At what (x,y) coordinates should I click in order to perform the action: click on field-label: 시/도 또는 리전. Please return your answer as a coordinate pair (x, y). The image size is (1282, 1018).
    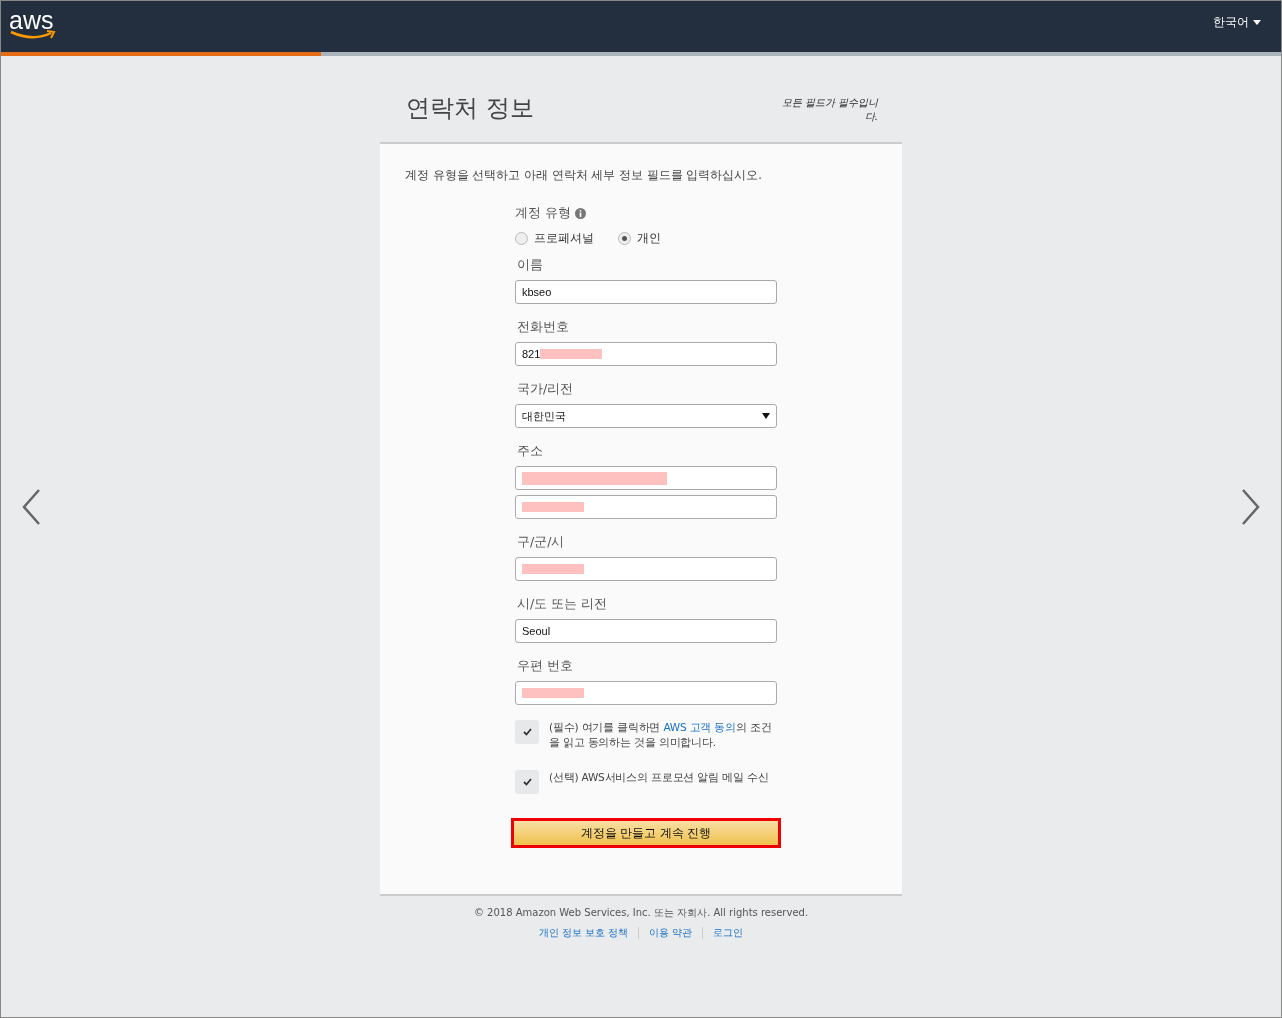
    Looking at the image, I should click on (563, 604).